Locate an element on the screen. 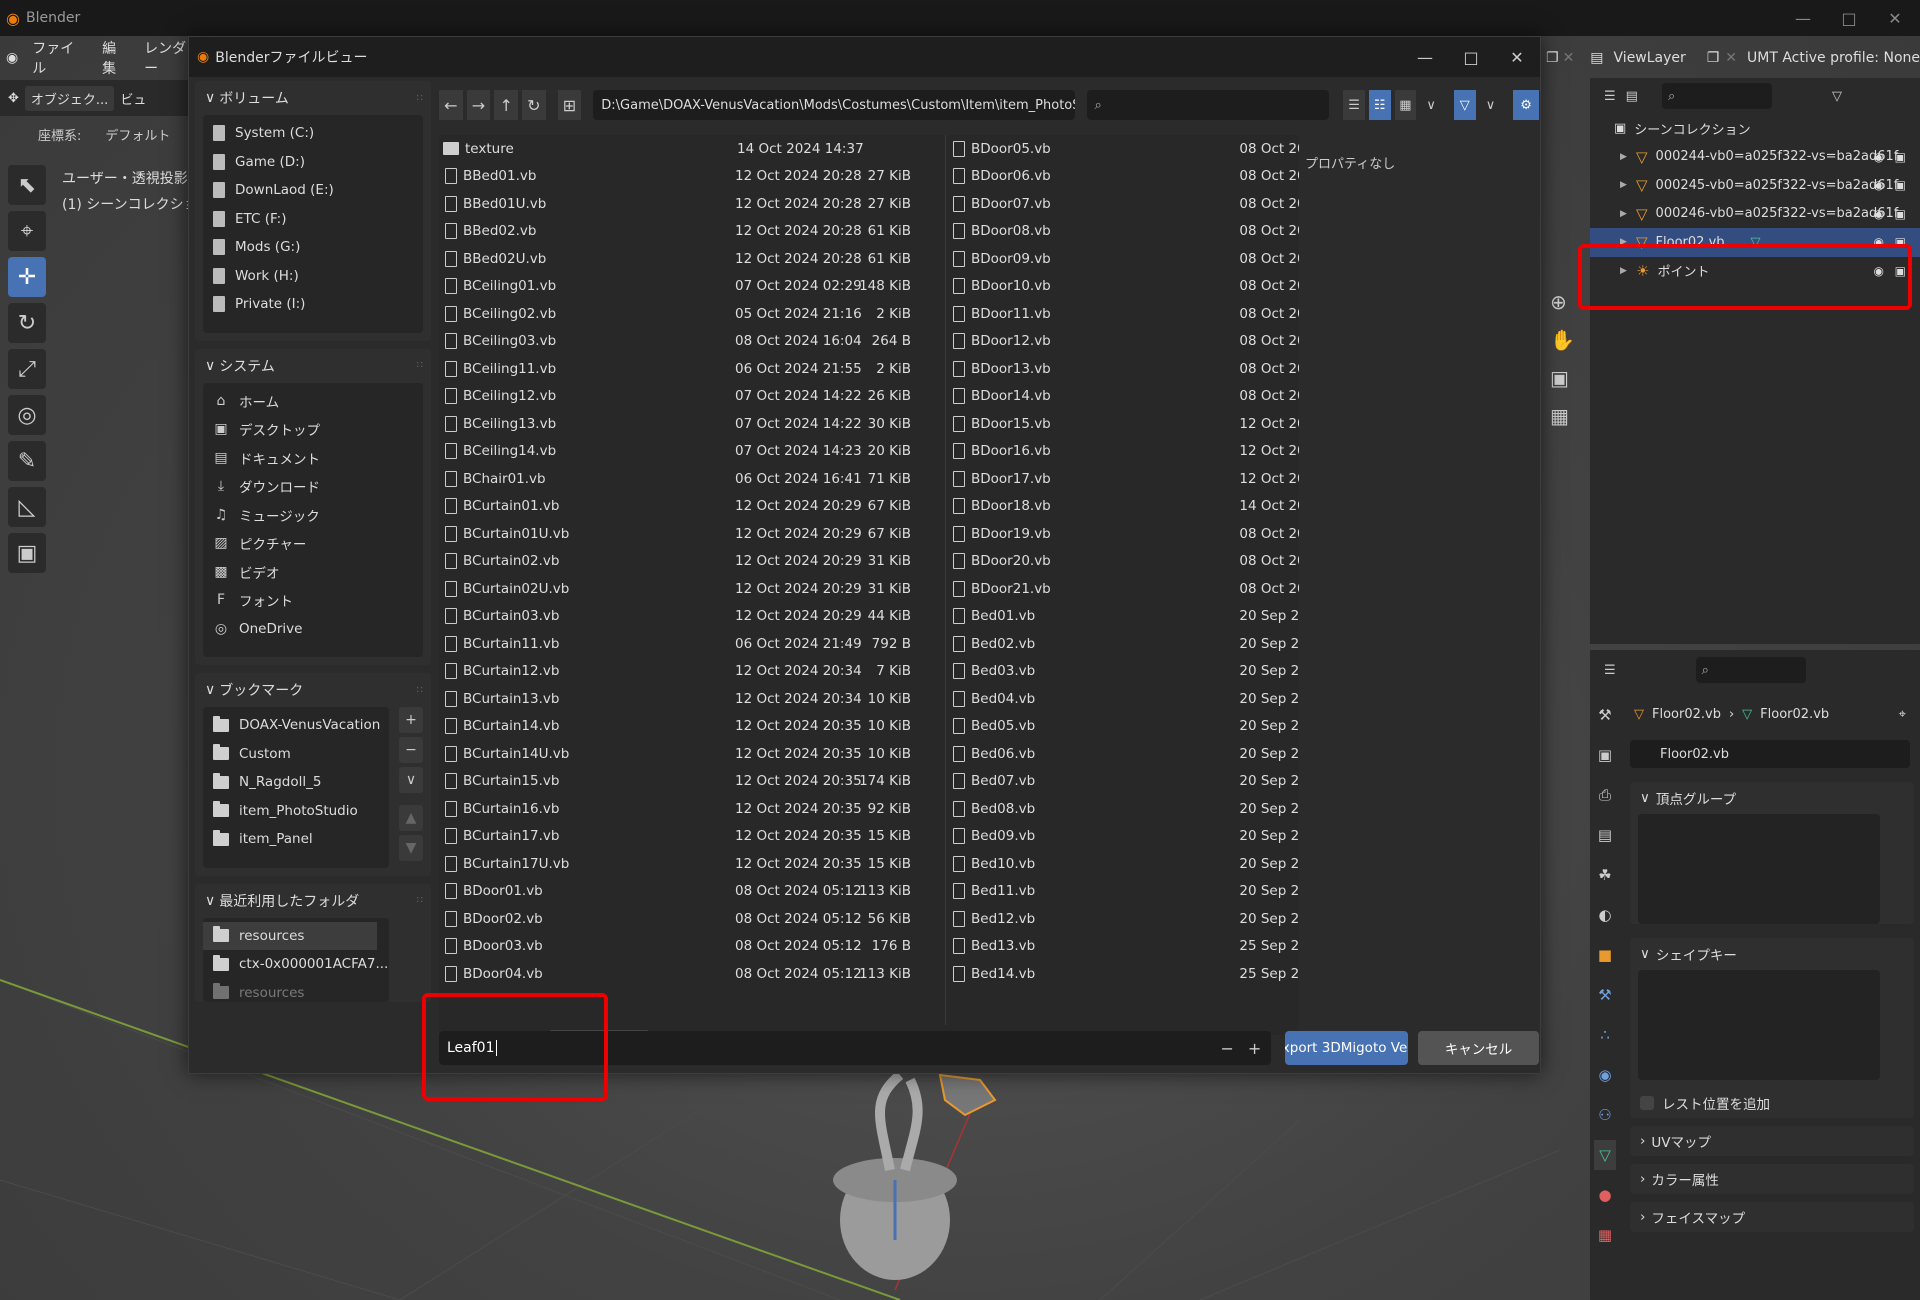 The width and height of the screenshot is (1920, 1300). tool-tab-icon: ⚒ is located at coordinates (1605, 715).